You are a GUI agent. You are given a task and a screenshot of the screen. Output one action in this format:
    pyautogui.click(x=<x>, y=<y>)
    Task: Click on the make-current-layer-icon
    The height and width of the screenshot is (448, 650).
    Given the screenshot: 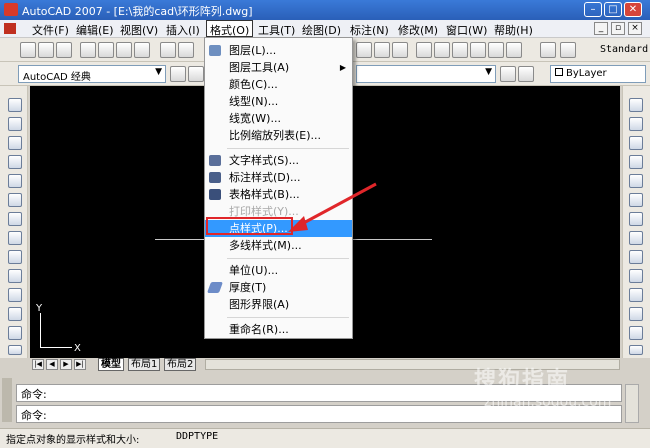 What is the action you would take?
    pyautogui.click(x=508, y=74)
    